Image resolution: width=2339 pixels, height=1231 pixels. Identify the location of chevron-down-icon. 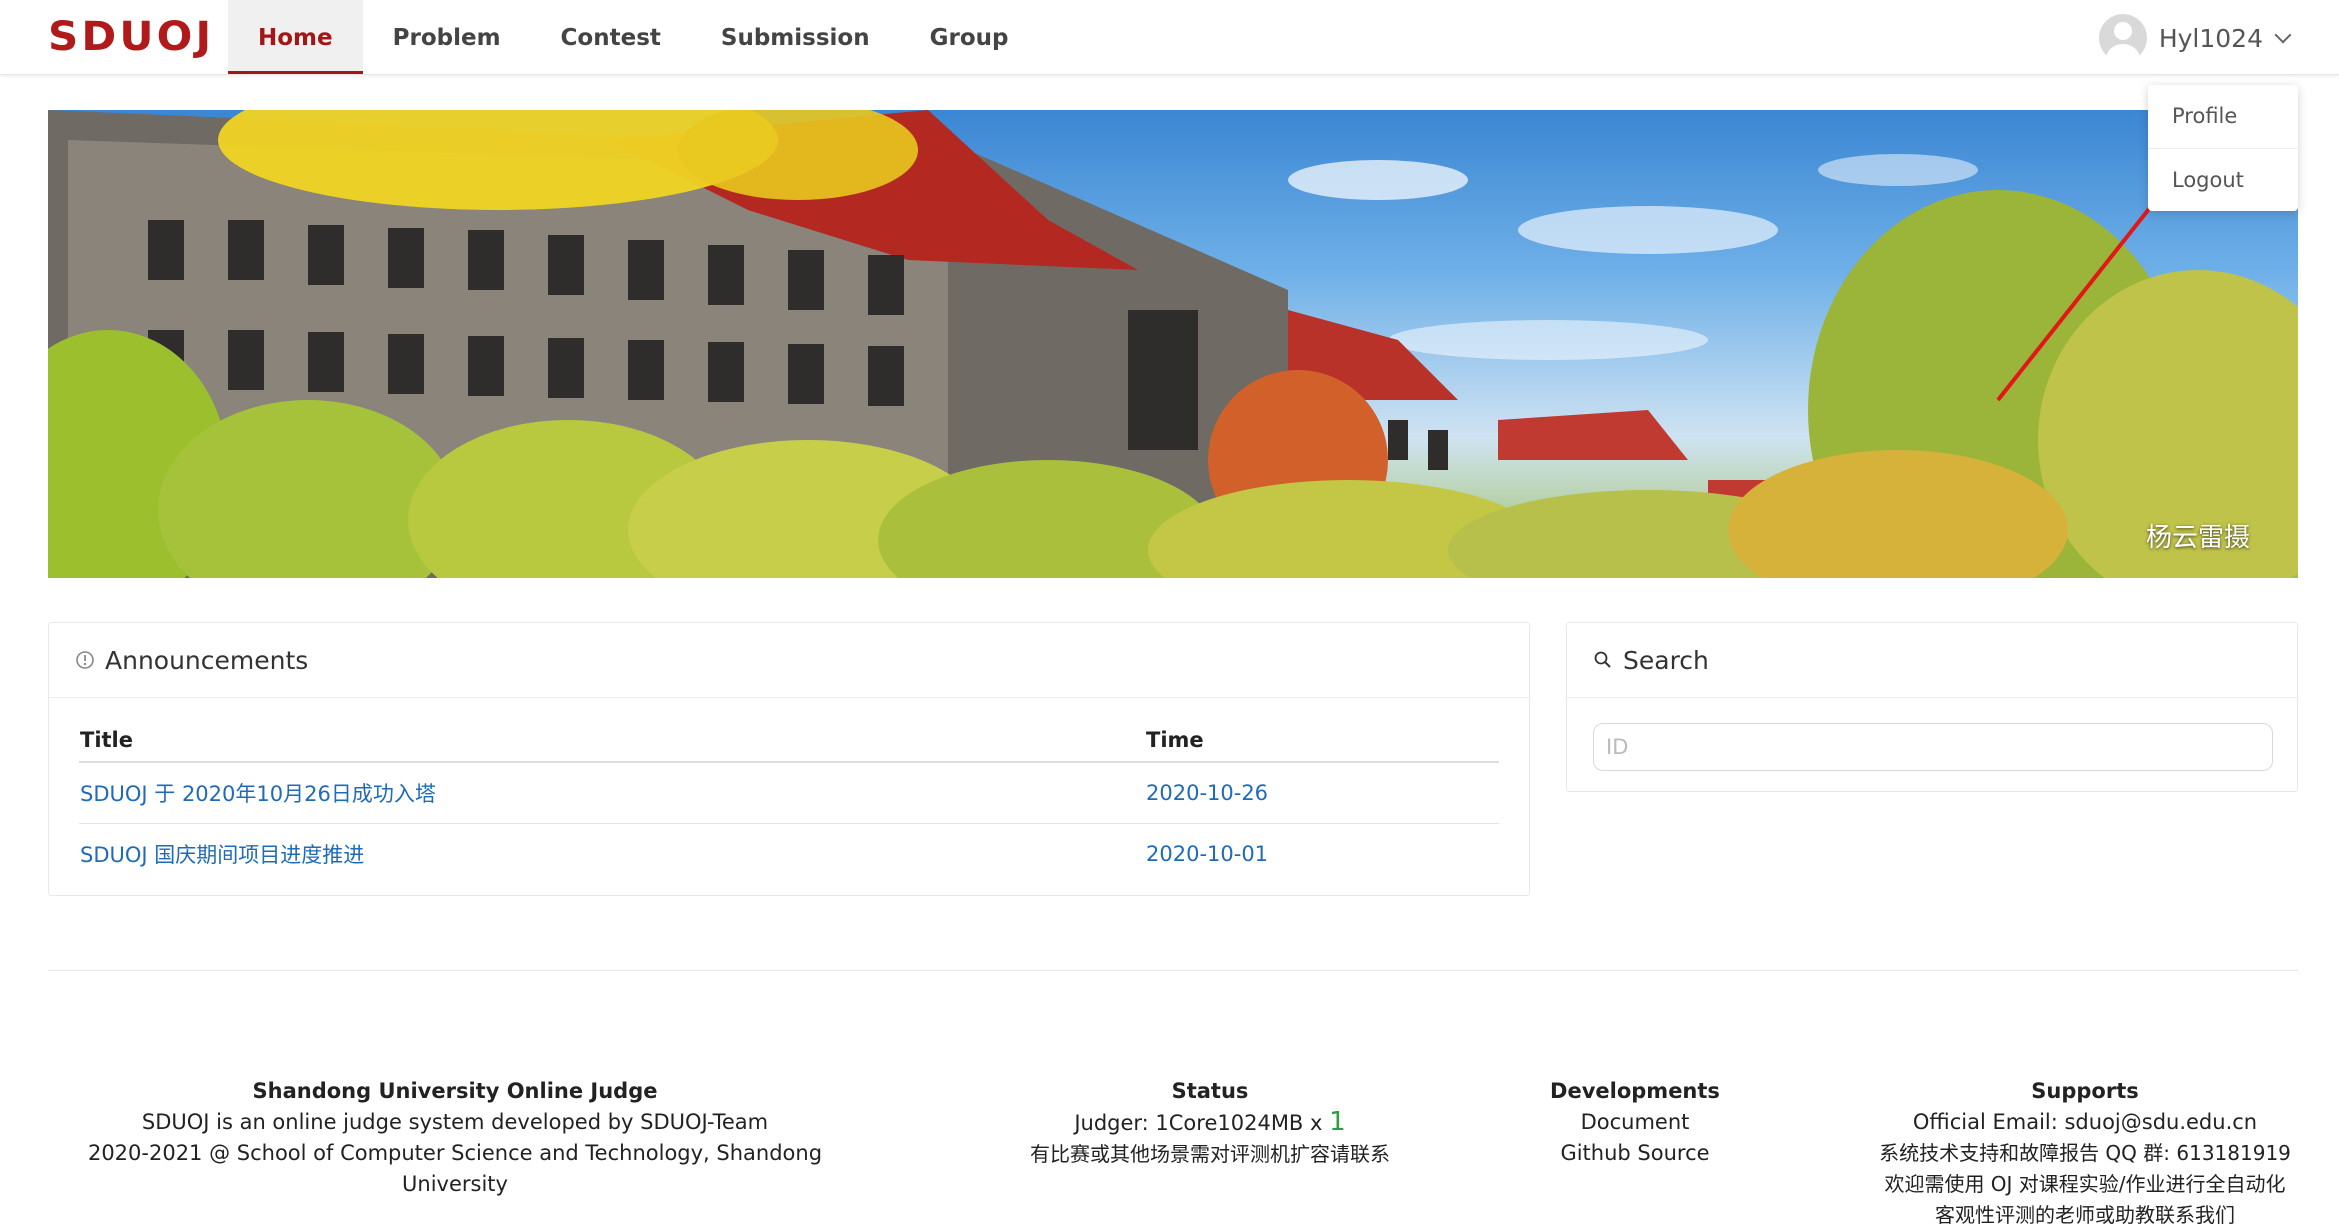
(2283, 35).